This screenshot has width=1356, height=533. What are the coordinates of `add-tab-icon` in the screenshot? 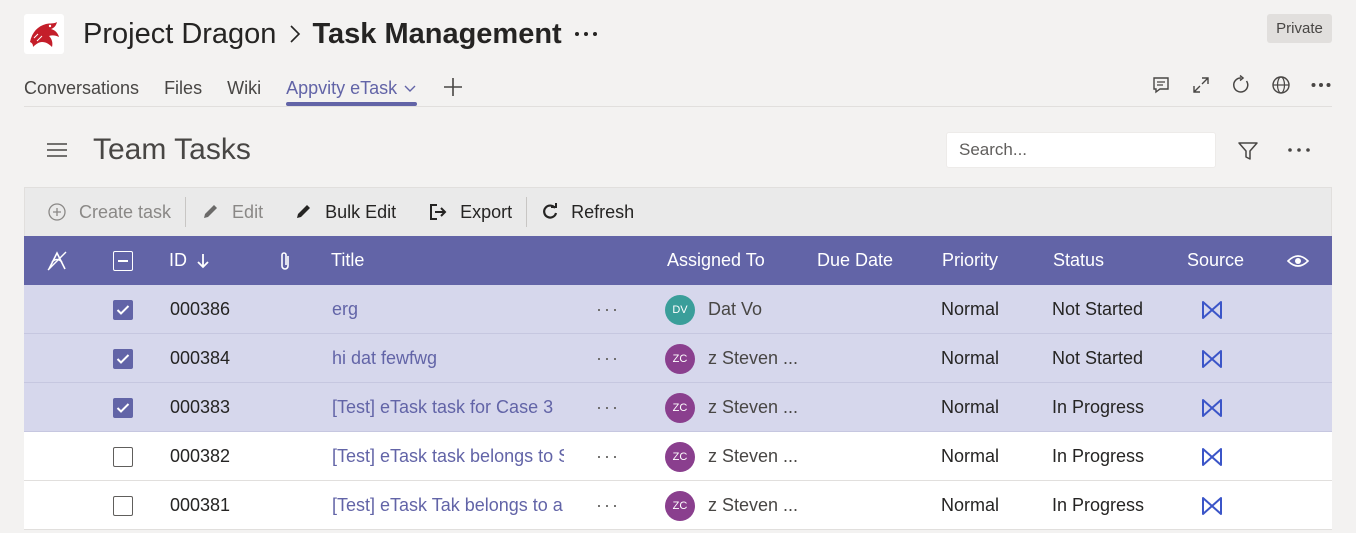 It's located at (453, 87).